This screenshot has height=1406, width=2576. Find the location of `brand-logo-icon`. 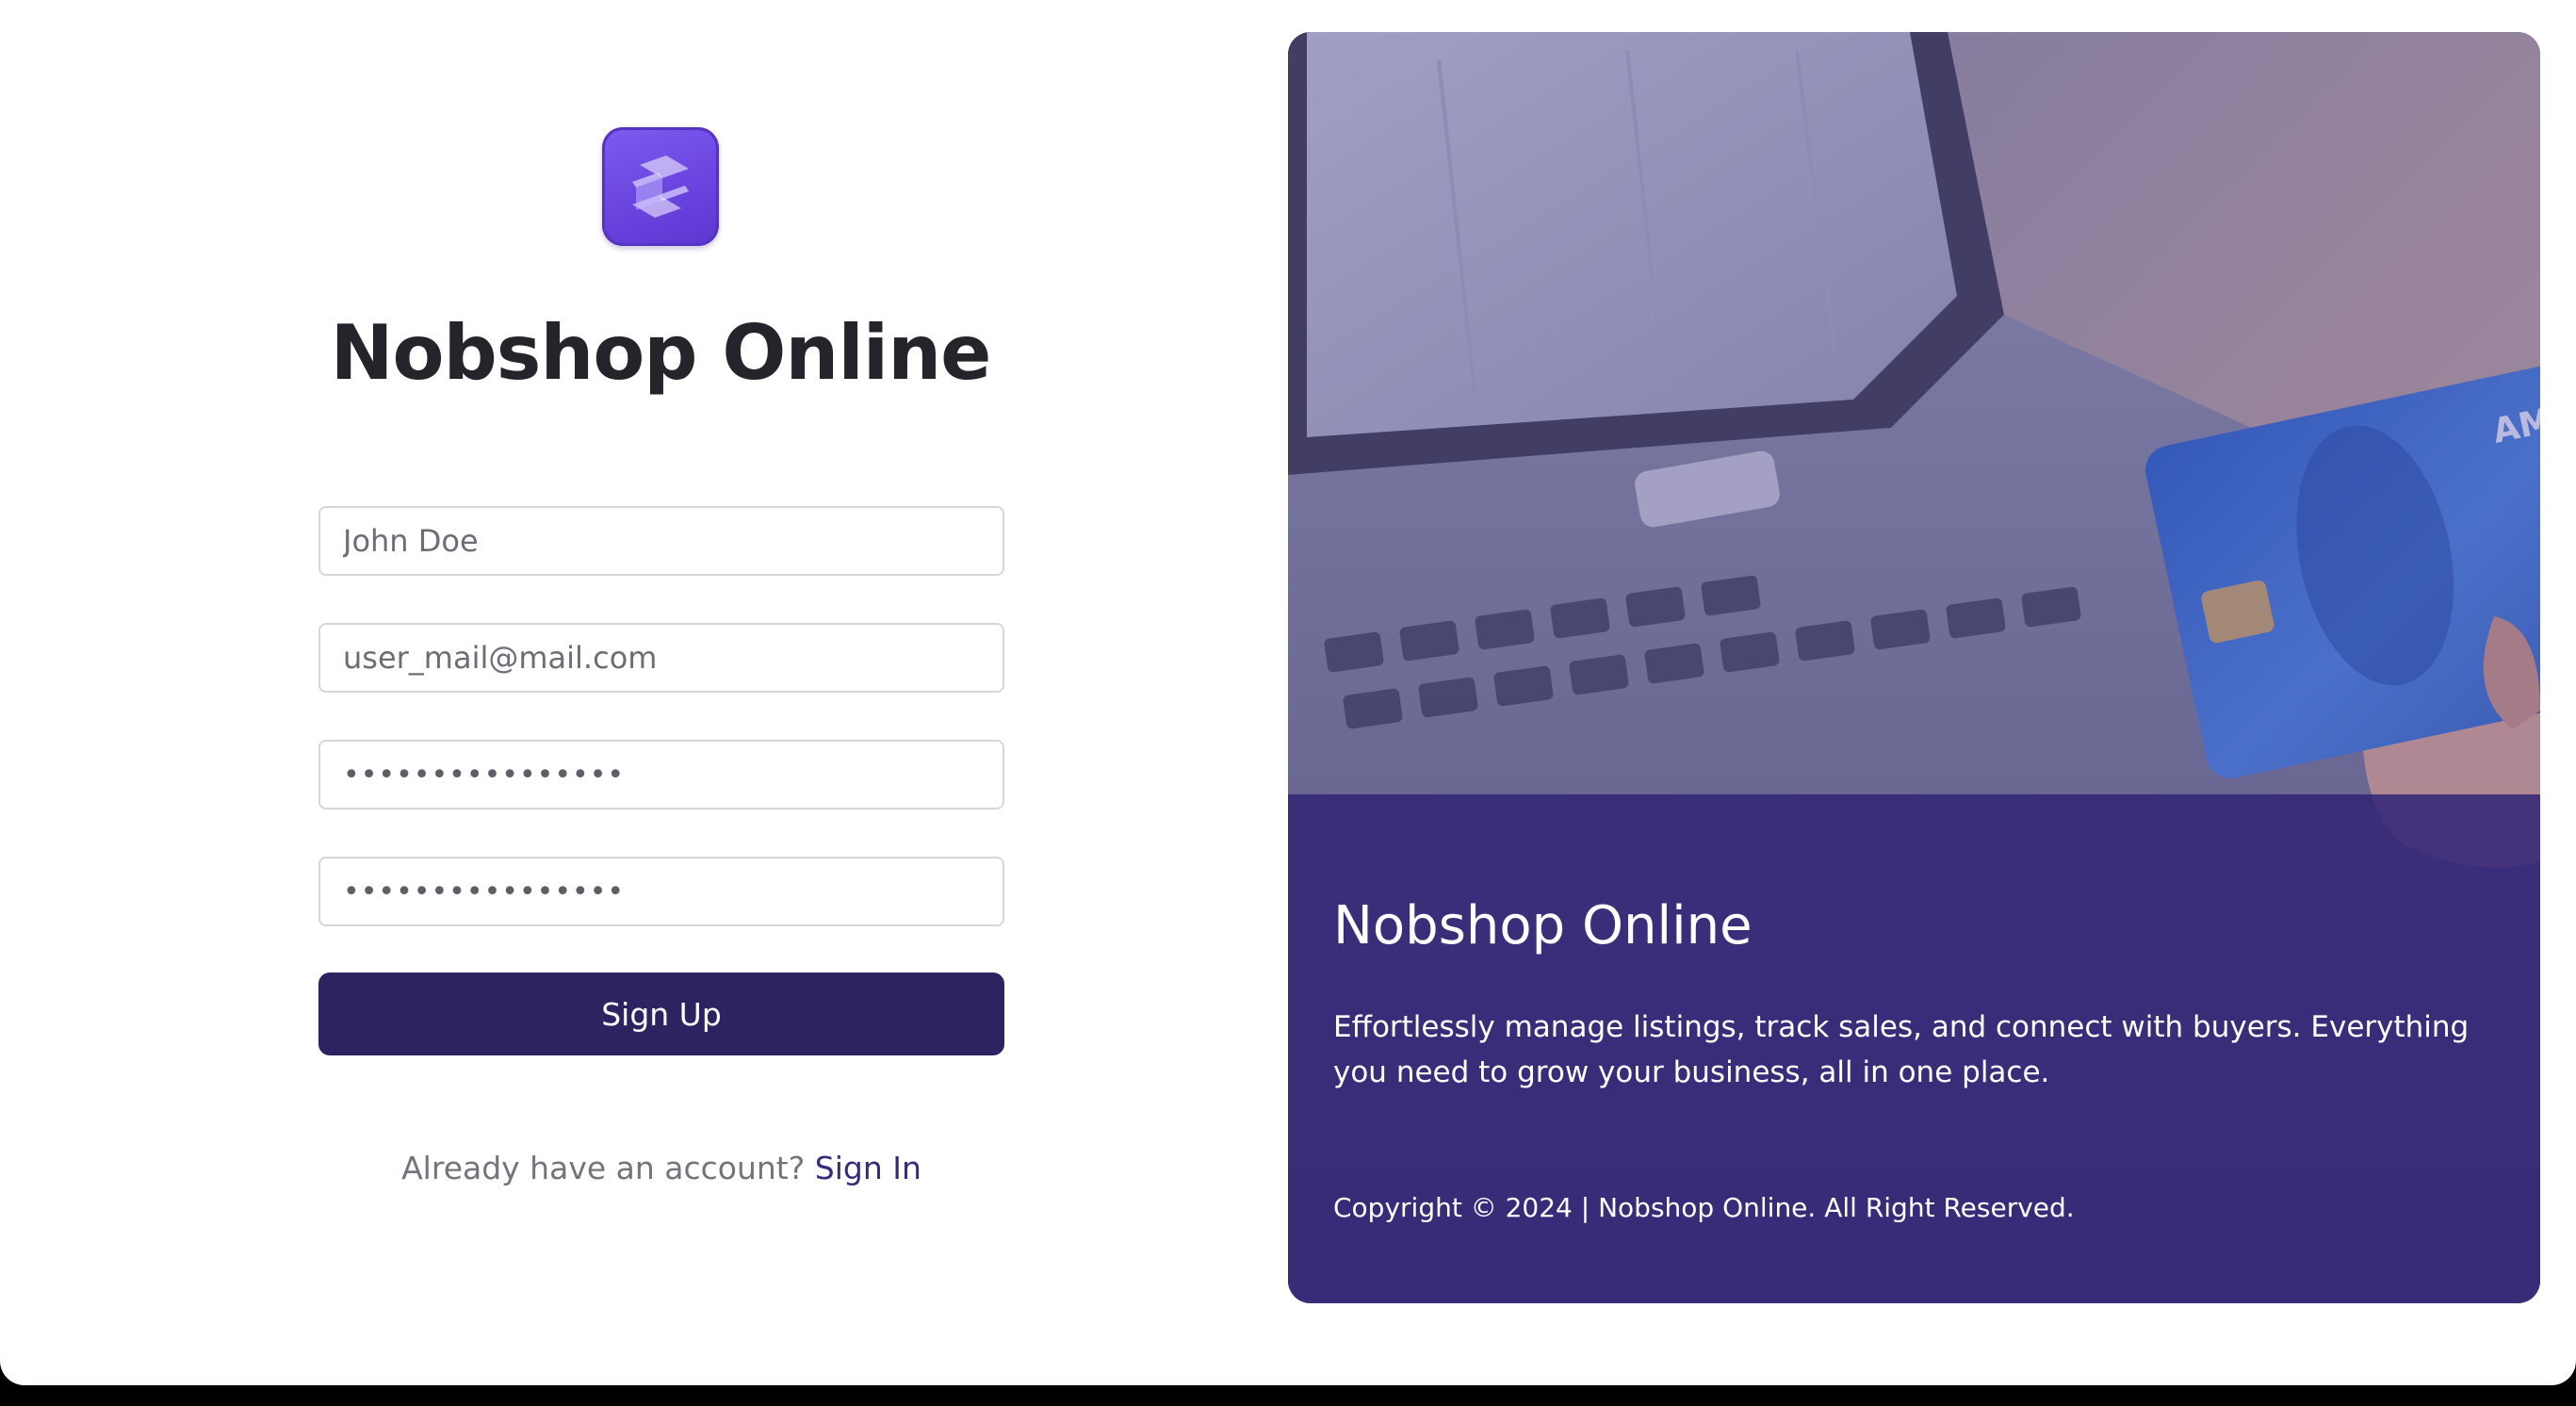

brand-logo-icon is located at coordinates (660, 186).